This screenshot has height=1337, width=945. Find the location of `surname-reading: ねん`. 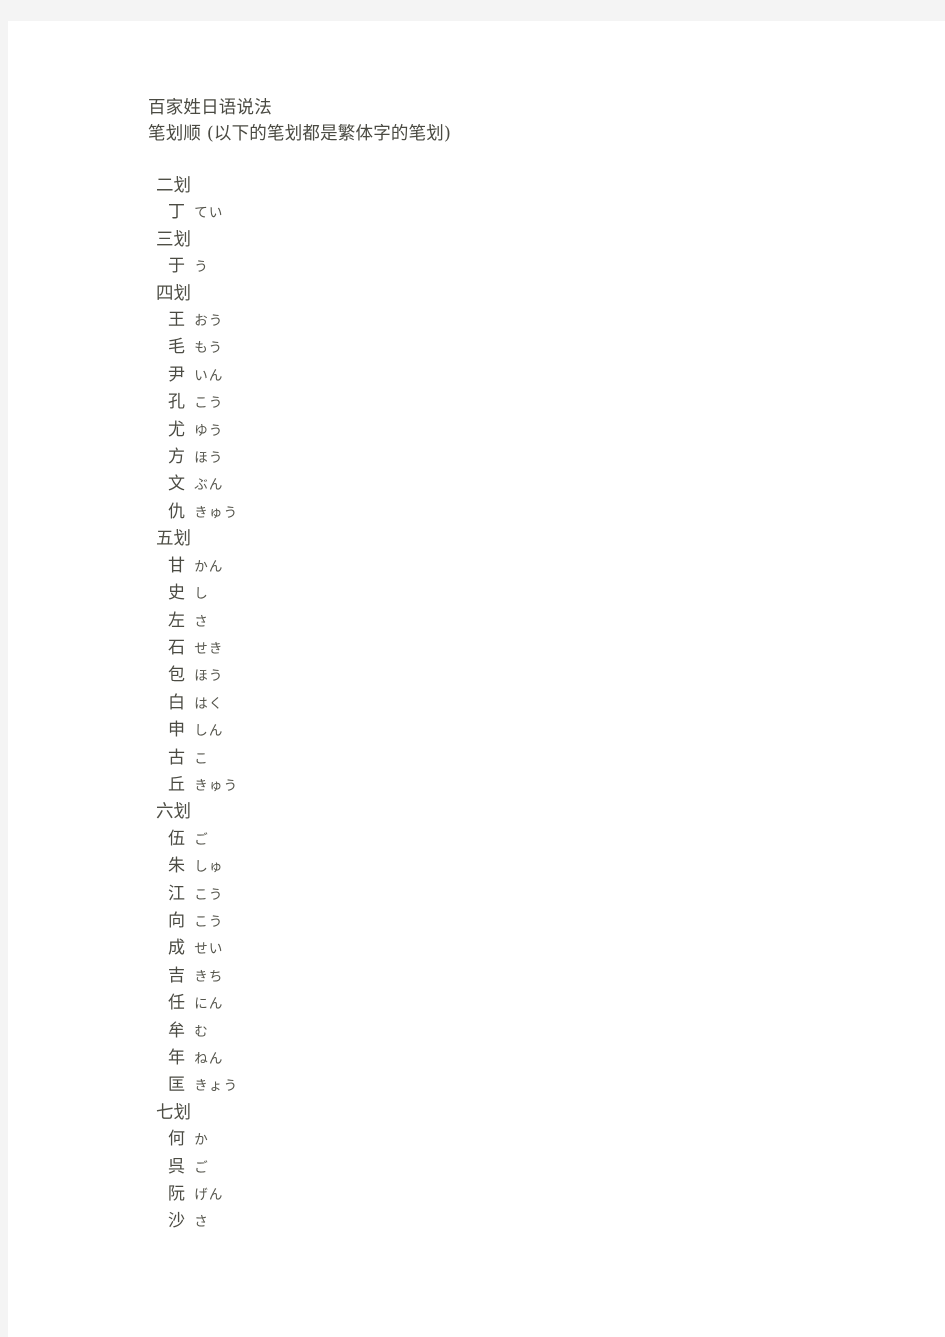

surname-reading: ねん is located at coordinates (209, 1059).